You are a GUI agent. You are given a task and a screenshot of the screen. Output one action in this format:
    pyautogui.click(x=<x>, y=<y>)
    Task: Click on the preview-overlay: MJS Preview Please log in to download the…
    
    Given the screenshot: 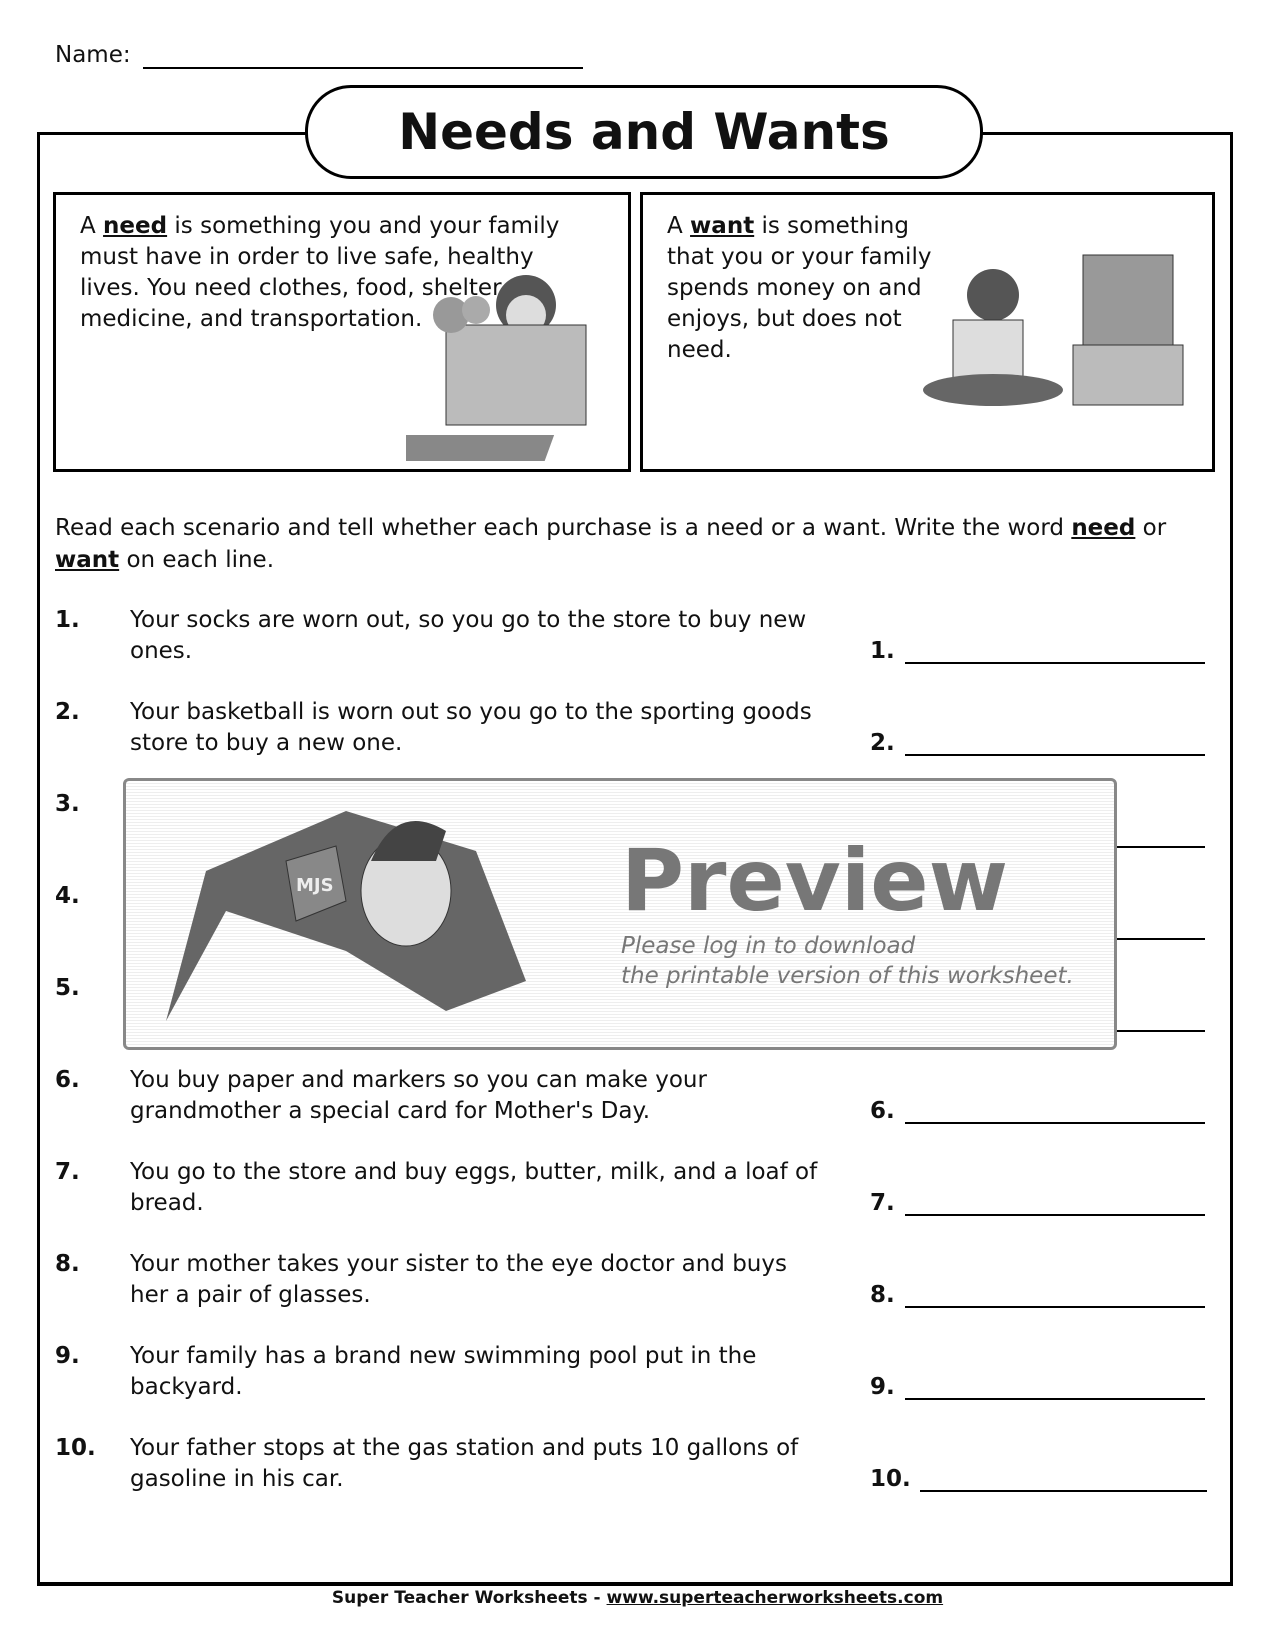 What is the action you would take?
    pyautogui.click(x=620, y=914)
    